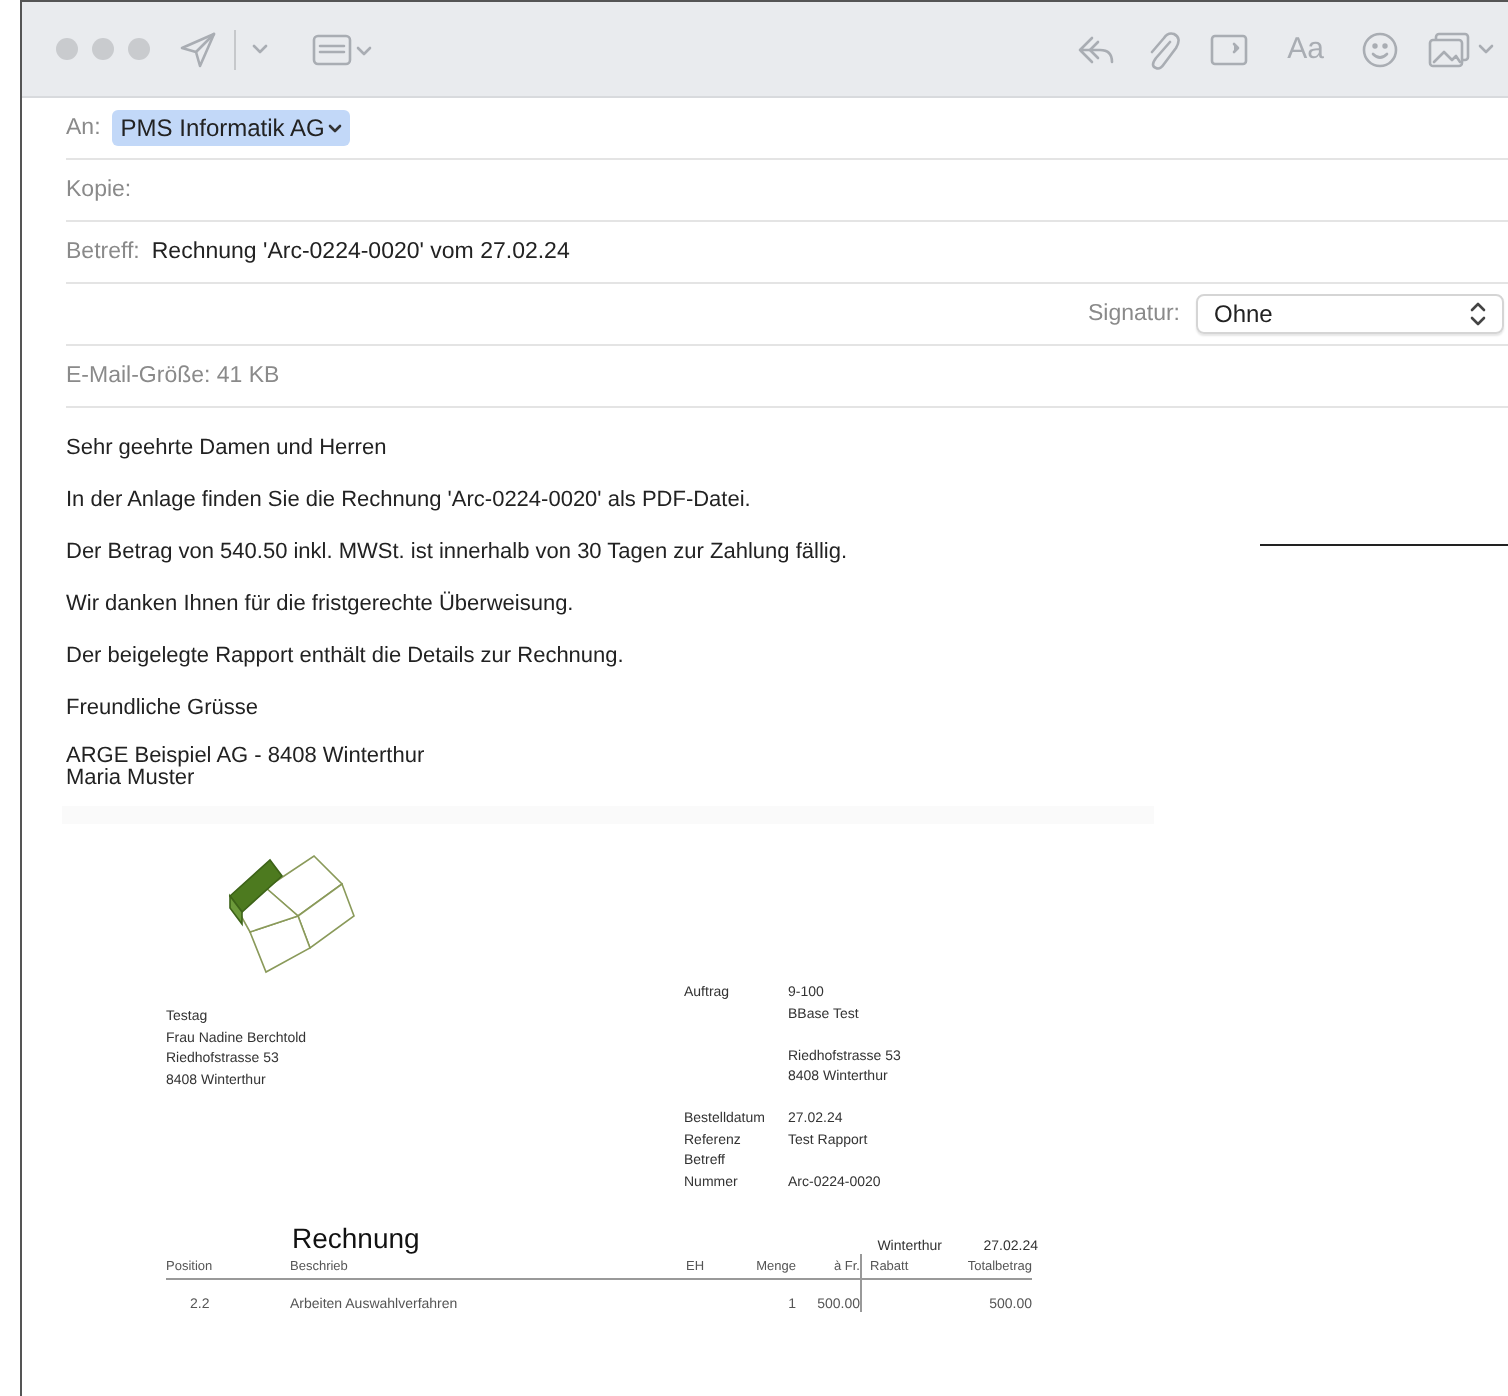 The height and width of the screenshot is (1396, 1508). Describe the element at coordinates (1380, 49) in the screenshot. I see `smiley-icon` at that location.